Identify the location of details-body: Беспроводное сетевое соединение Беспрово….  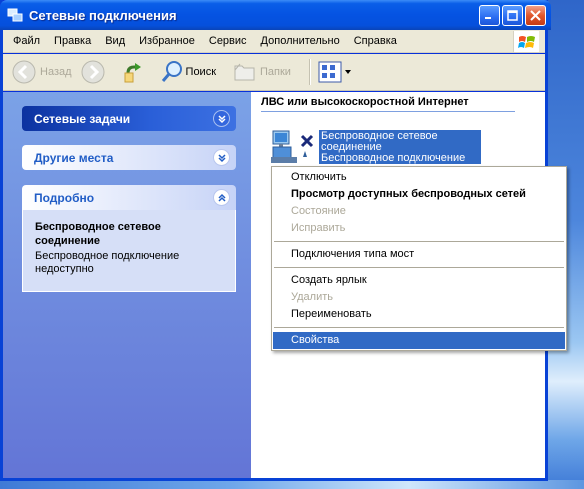
(129, 251).